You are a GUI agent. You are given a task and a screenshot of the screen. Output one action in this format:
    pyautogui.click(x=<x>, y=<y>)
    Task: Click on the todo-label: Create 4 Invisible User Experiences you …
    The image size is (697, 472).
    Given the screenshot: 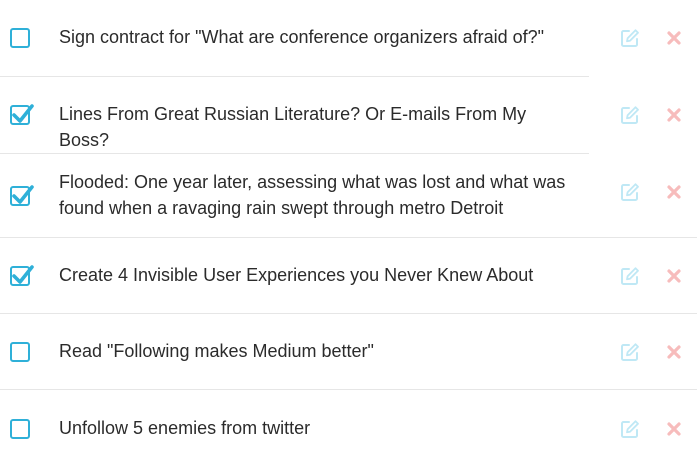 What is the action you would take?
    pyautogui.click(x=296, y=275)
    